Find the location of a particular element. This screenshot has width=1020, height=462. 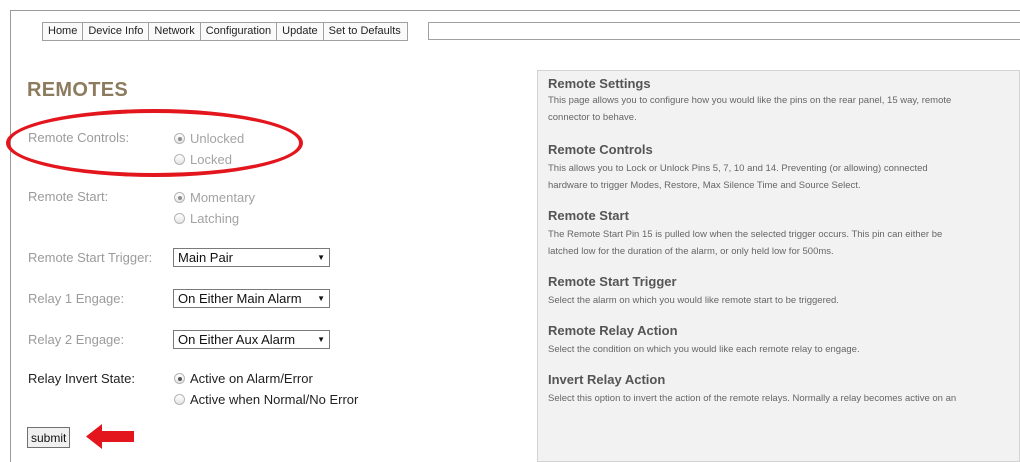

relay-invert-active-normal-radio is located at coordinates (179, 399).